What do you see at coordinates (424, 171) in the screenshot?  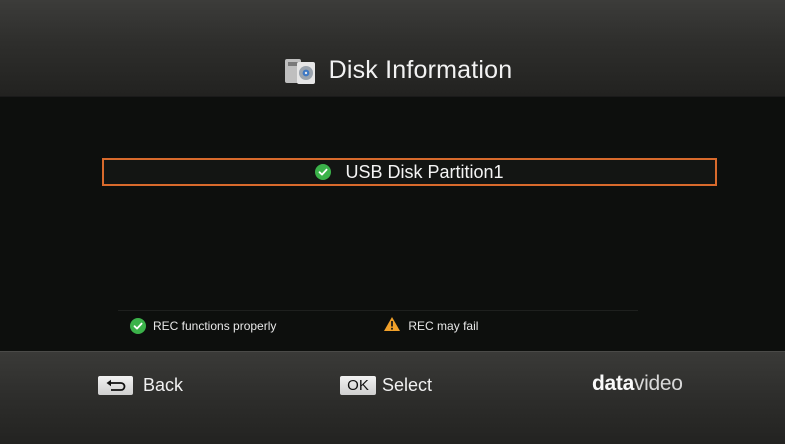 I see `partition-label: USB Disk Partition1` at bounding box center [424, 171].